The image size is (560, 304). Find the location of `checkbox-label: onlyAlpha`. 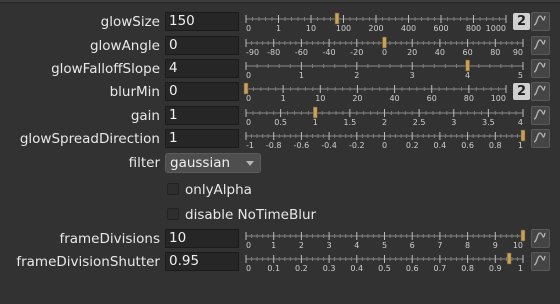

checkbox-label: onlyAlpha is located at coordinates (218, 190).